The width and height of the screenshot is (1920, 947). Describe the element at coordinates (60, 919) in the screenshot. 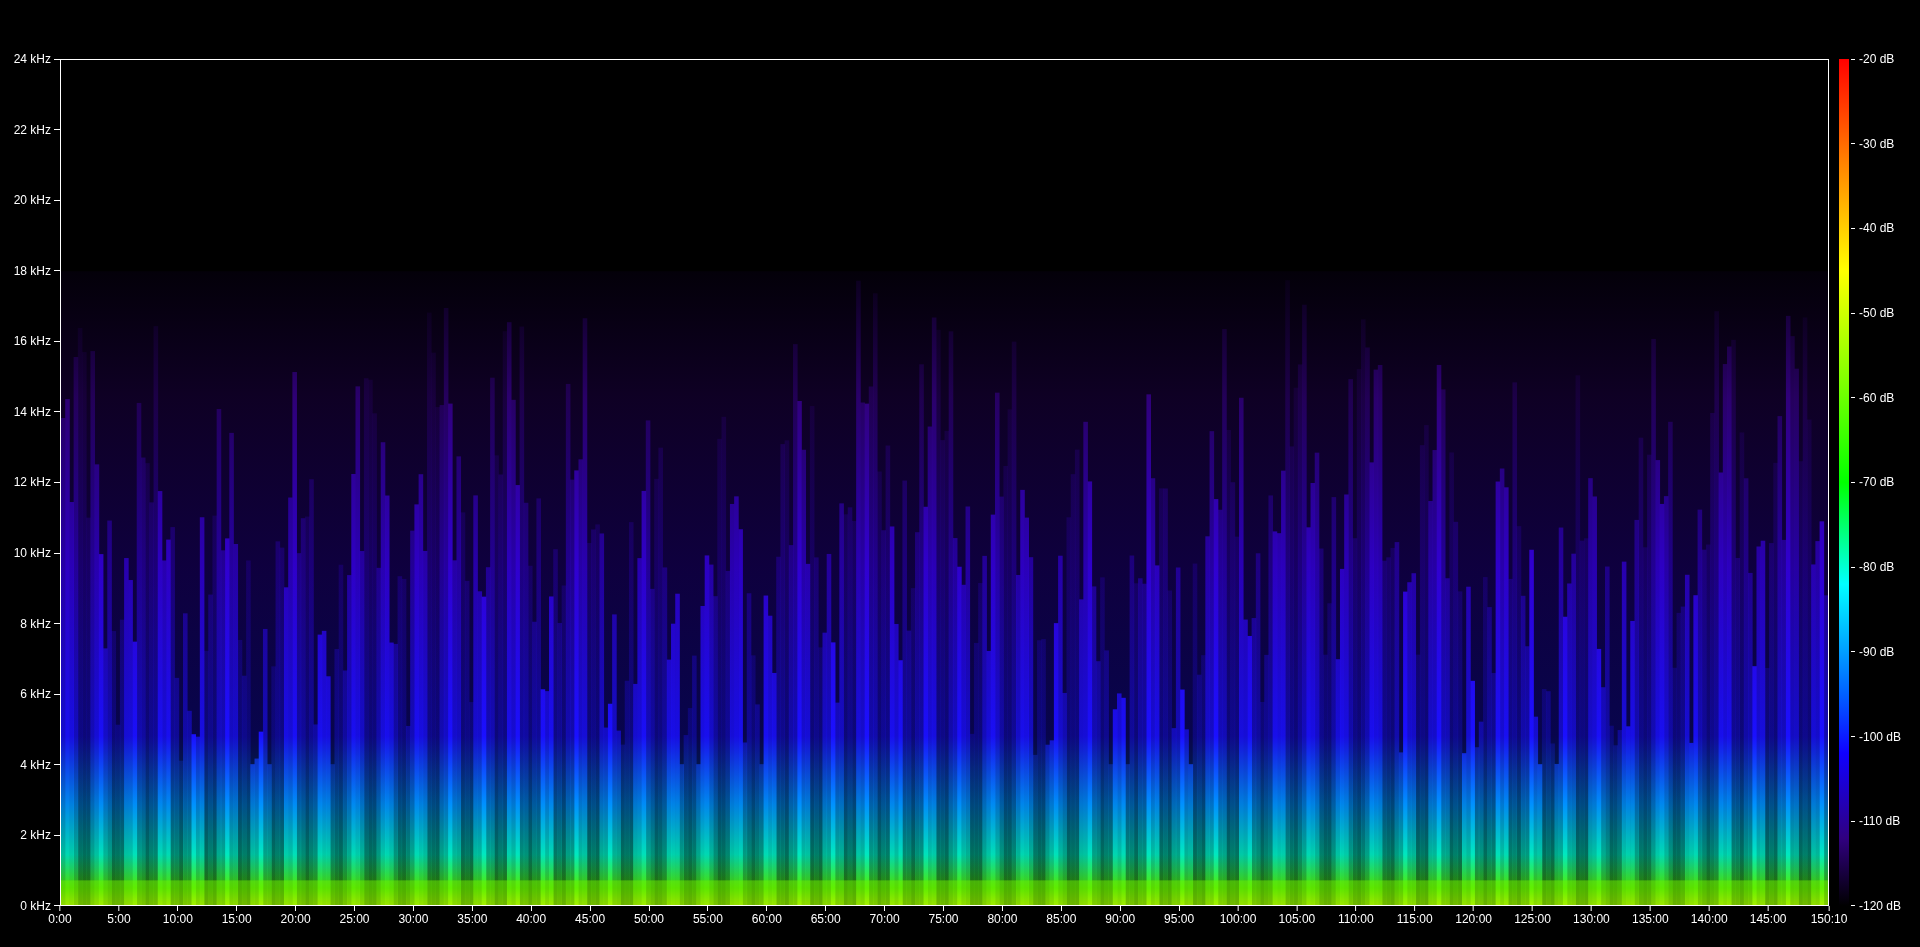

I see `time-axis-label: 0:00` at that location.